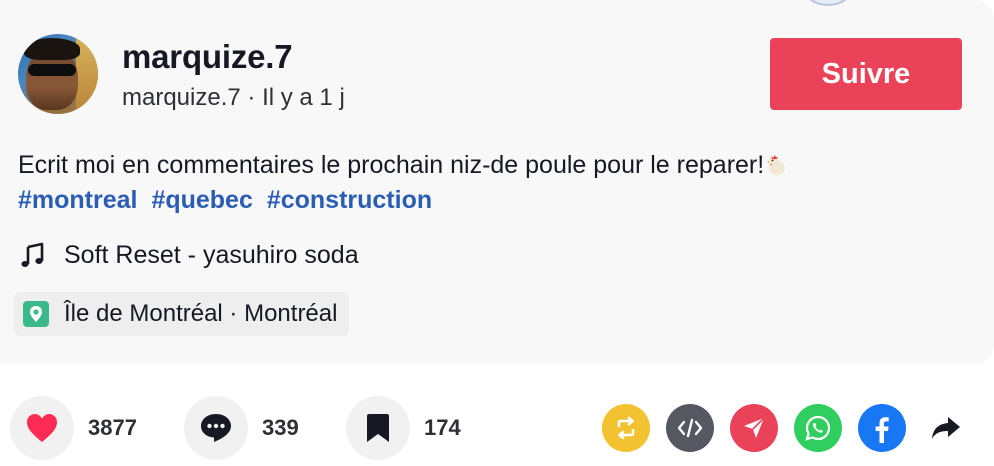  I want to click on save-stat: 174, so click(403, 428).